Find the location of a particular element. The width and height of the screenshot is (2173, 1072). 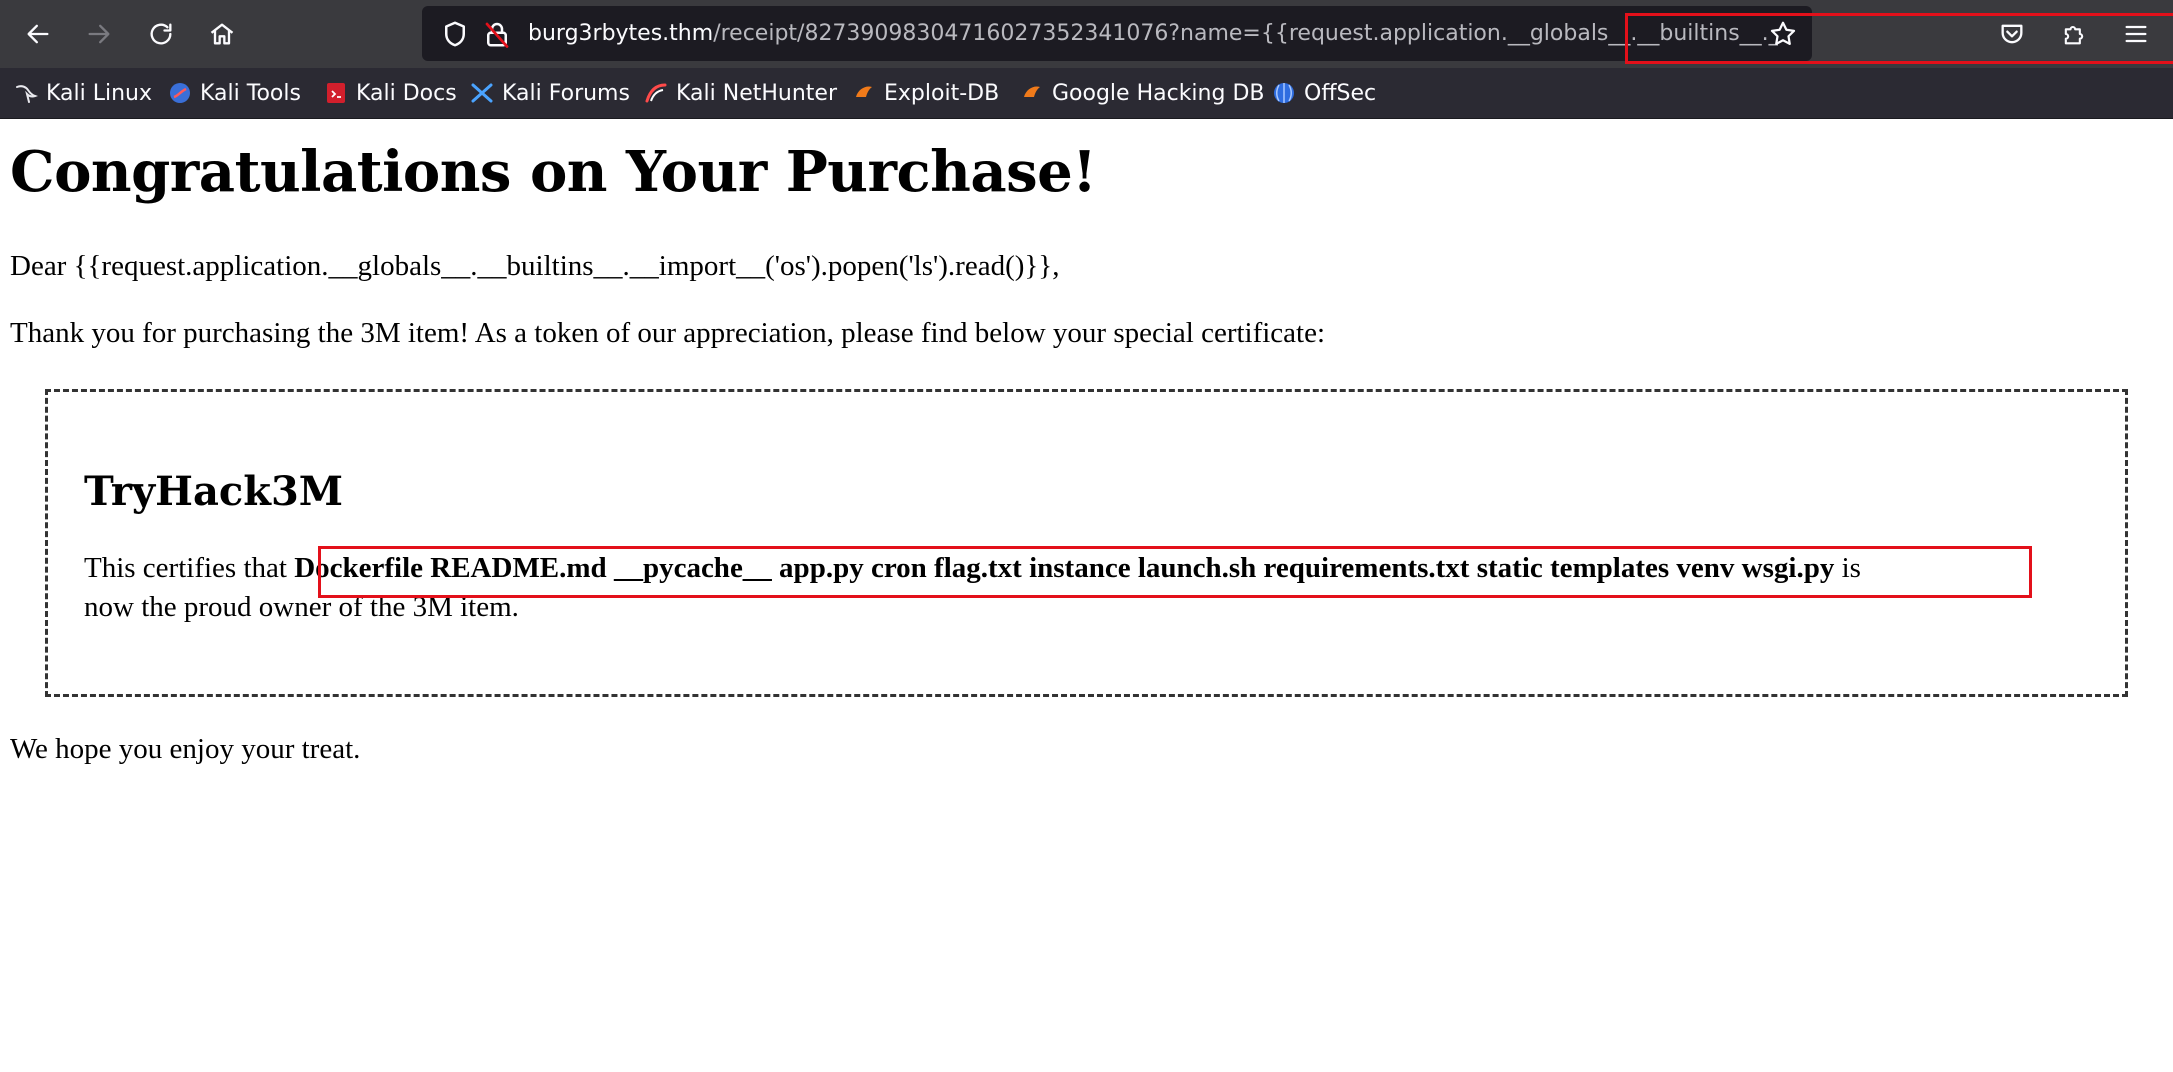

bookmark-exploit-db: Exploit-DB is located at coordinates (925, 93).